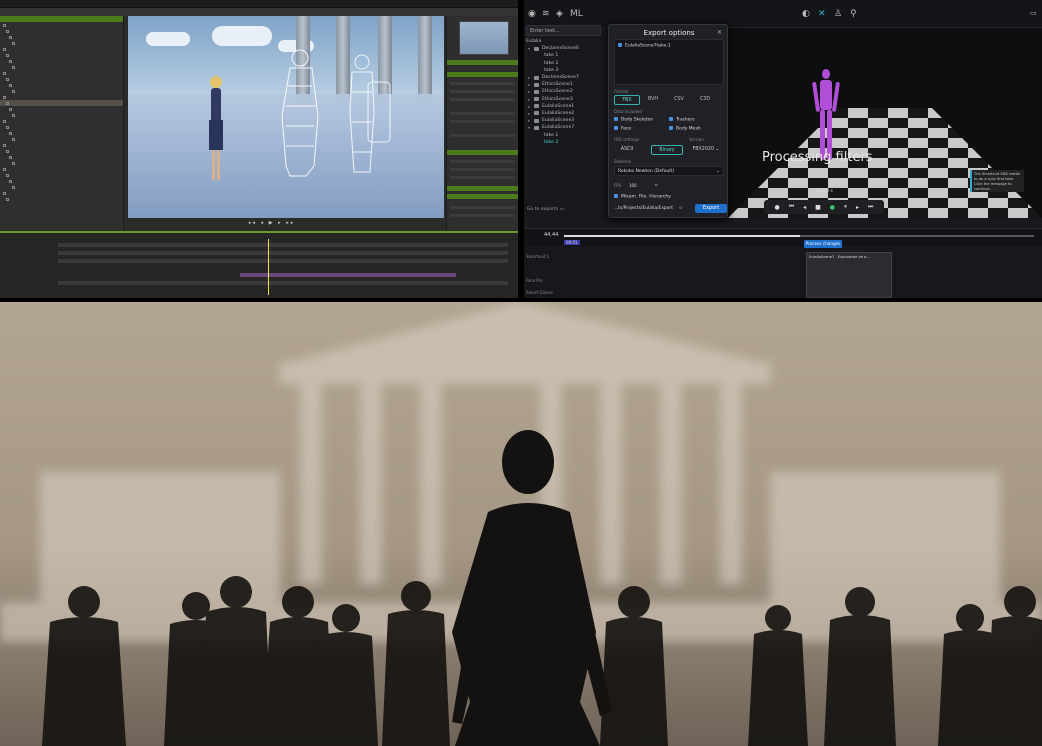 The height and width of the screenshot is (746, 1042). I want to click on tree-item: ▸ EthicsScene3, so click(565, 99).